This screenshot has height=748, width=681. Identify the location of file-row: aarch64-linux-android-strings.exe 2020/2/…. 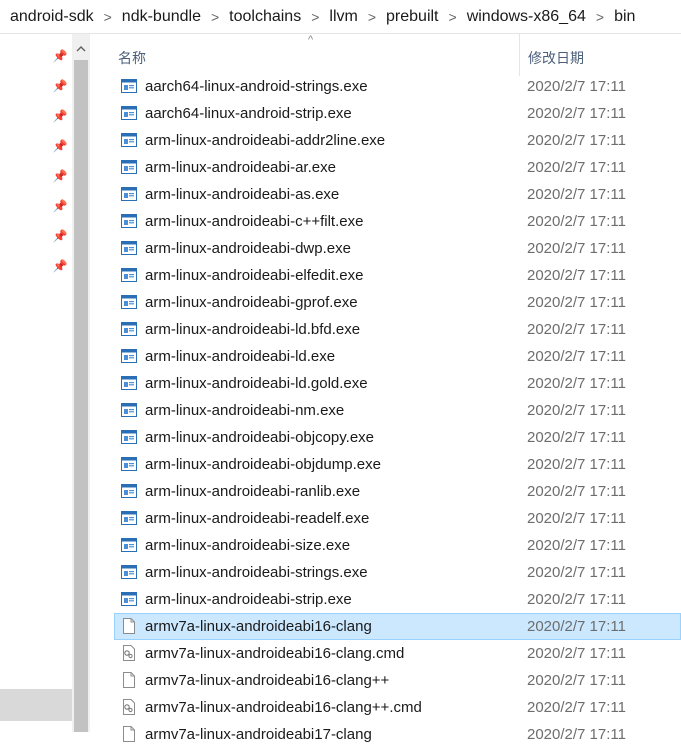
(385, 86).